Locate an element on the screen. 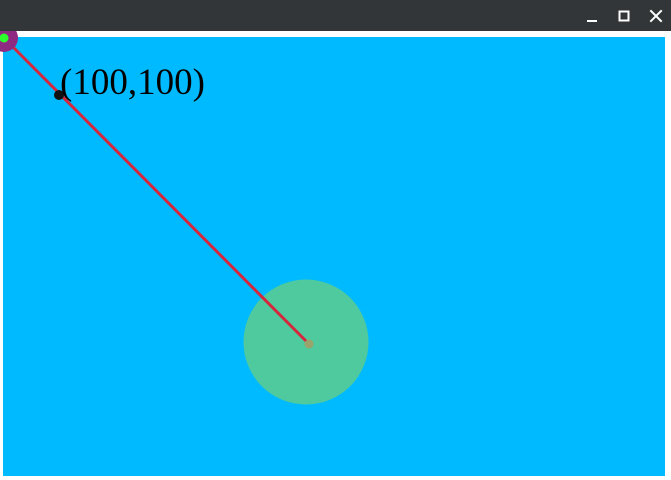  close-button is located at coordinates (656, 16).